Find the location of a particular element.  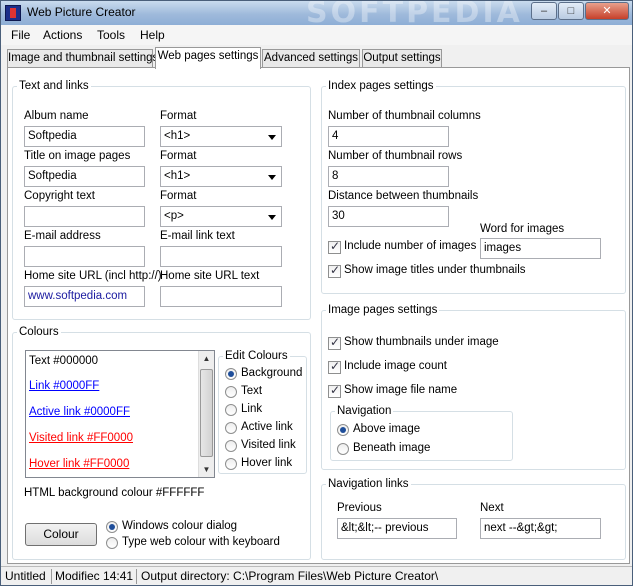

title-bar: SOFTPEDIA Web Picture Creator – □ ✕ is located at coordinates (316, 13).